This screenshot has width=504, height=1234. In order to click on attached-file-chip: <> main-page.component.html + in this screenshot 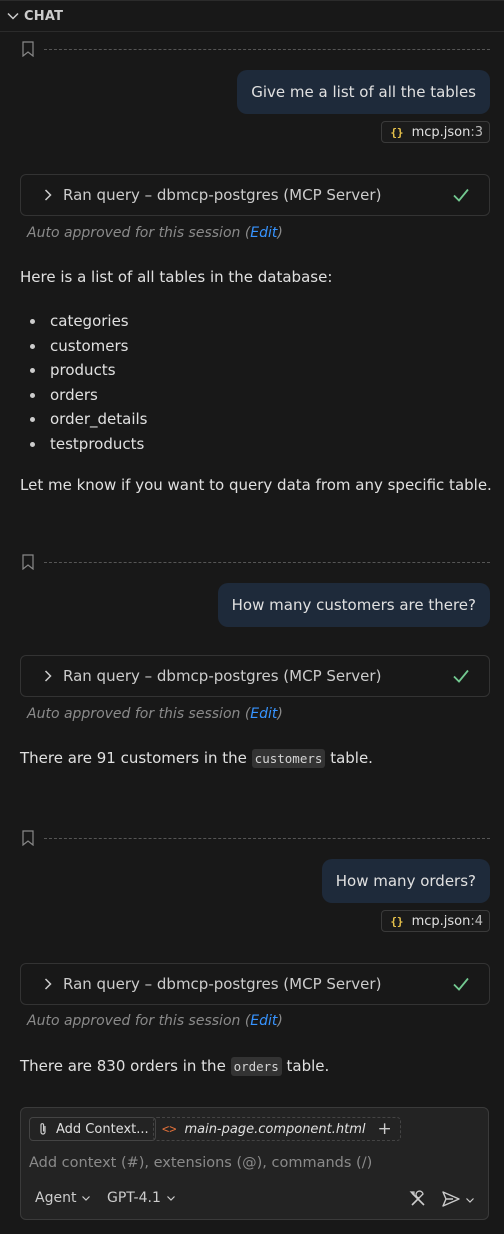, I will do `click(277, 1129)`.